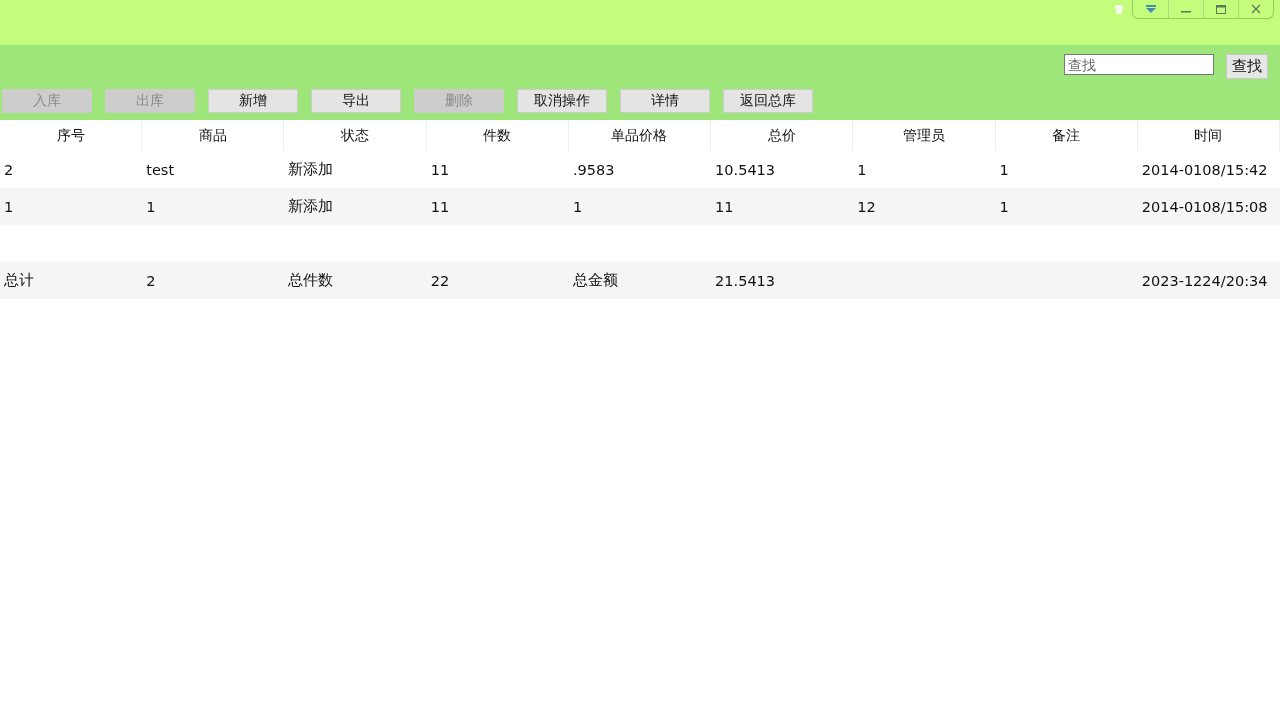 The image size is (1280, 720). I want to click on toolbar-button: 导出, so click(356, 101).